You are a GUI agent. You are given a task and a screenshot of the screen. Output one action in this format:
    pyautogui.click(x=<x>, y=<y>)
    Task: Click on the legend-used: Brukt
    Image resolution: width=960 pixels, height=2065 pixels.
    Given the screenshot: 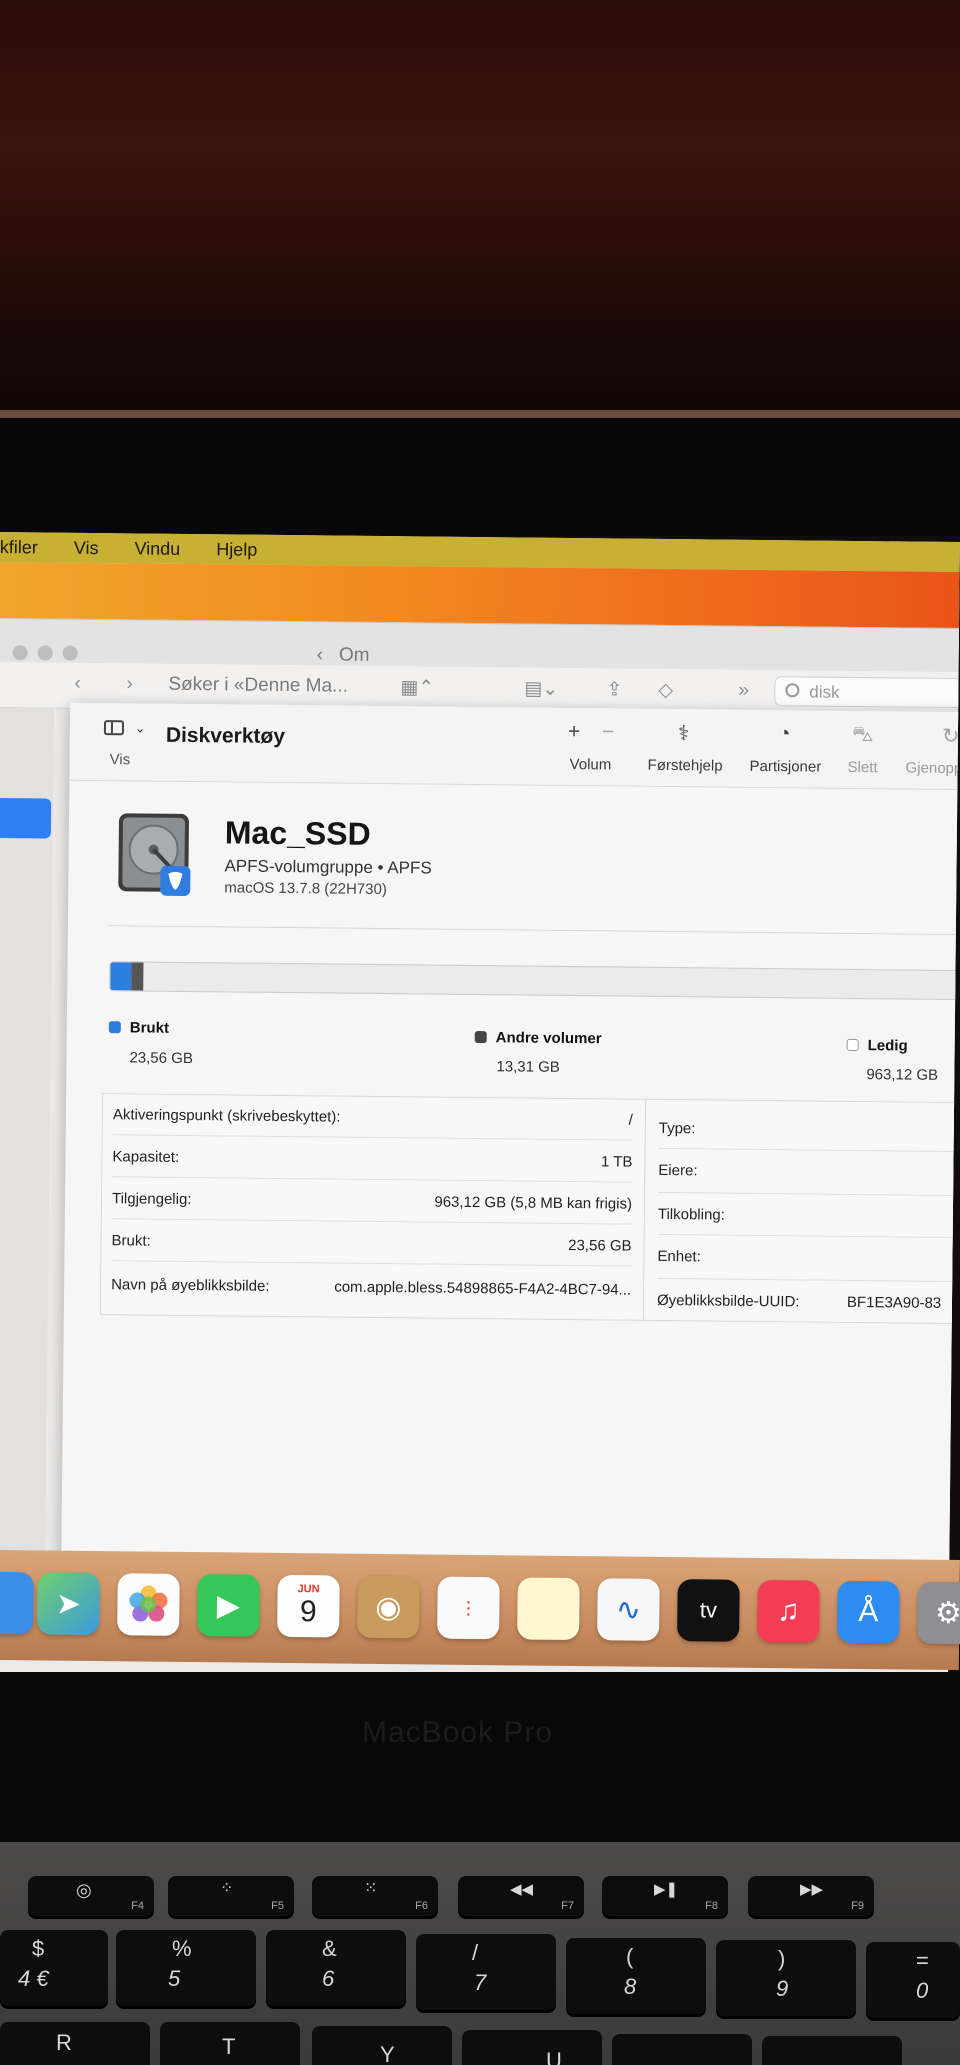 What is the action you would take?
    pyautogui.click(x=138, y=1028)
    